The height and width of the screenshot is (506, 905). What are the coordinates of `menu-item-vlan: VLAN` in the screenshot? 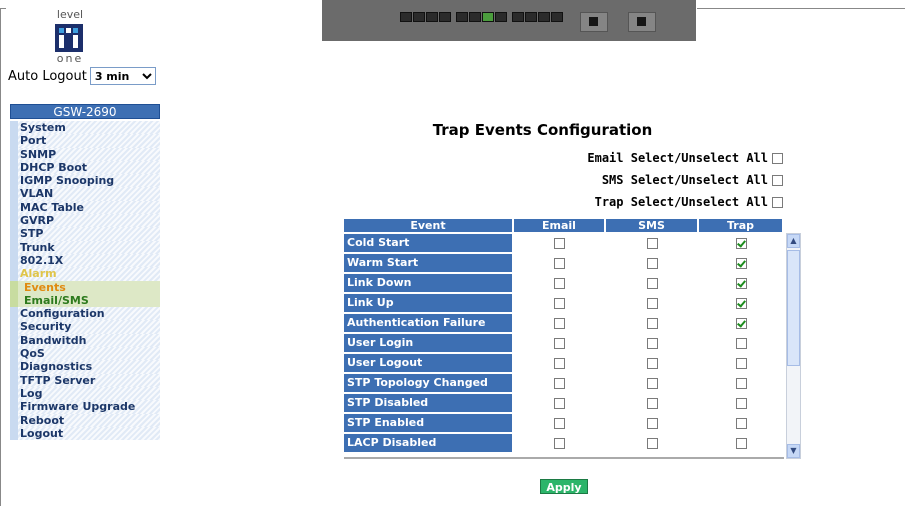 It's located at (85, 194).